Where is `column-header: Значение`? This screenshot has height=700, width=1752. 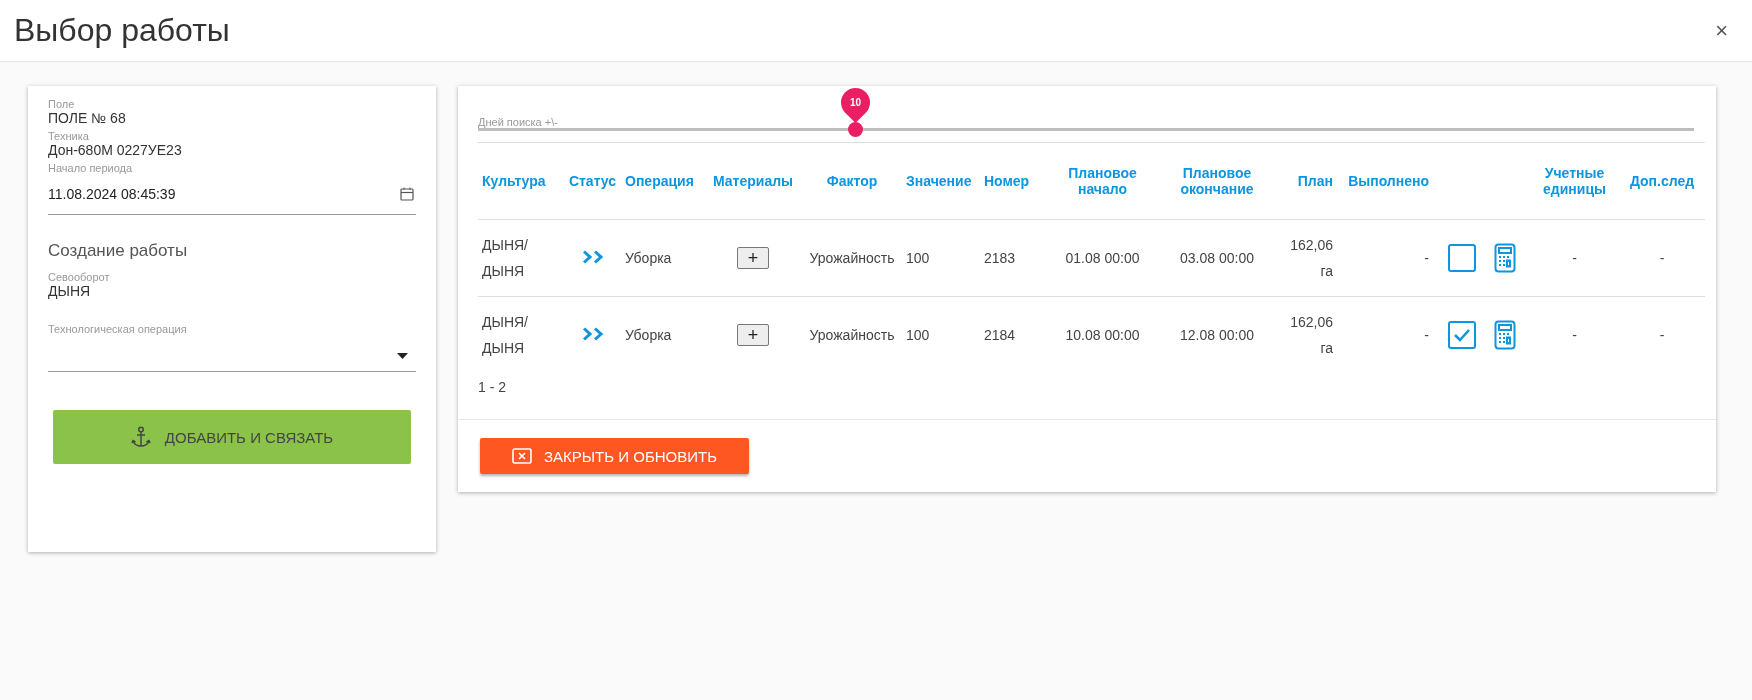
column-header: Значение is located at coordinates (939, 181).